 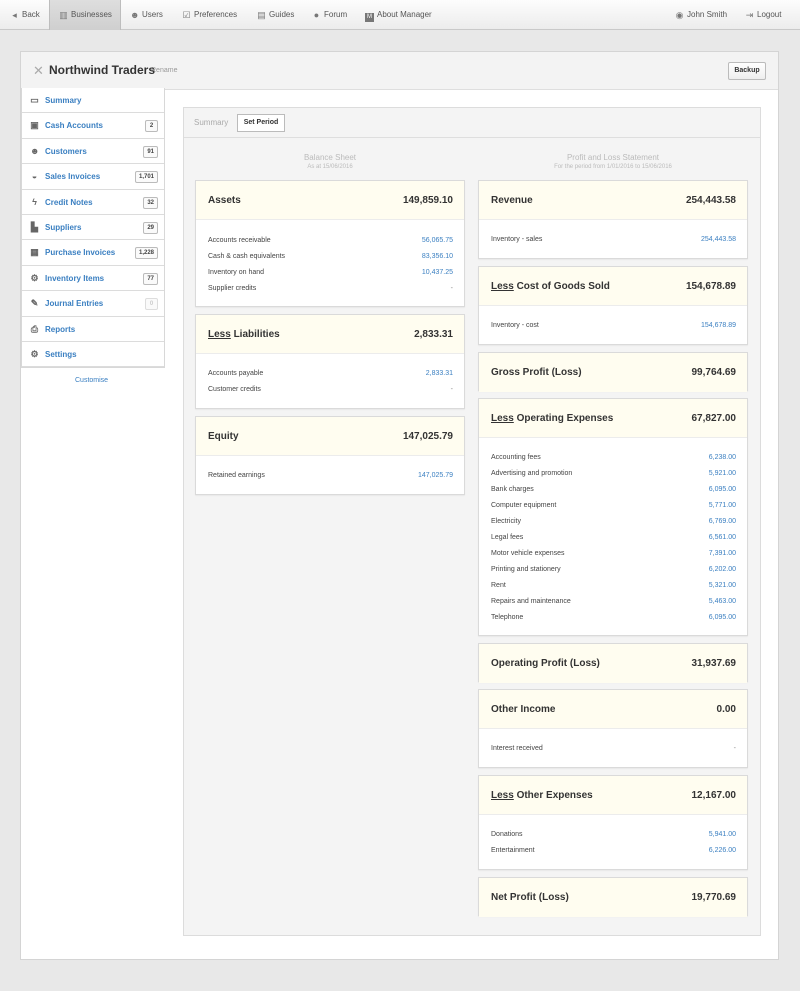 I want to click on operating-profit-card: Operating Profit (Loss) 31,937.69, so click(x=613, y=663).